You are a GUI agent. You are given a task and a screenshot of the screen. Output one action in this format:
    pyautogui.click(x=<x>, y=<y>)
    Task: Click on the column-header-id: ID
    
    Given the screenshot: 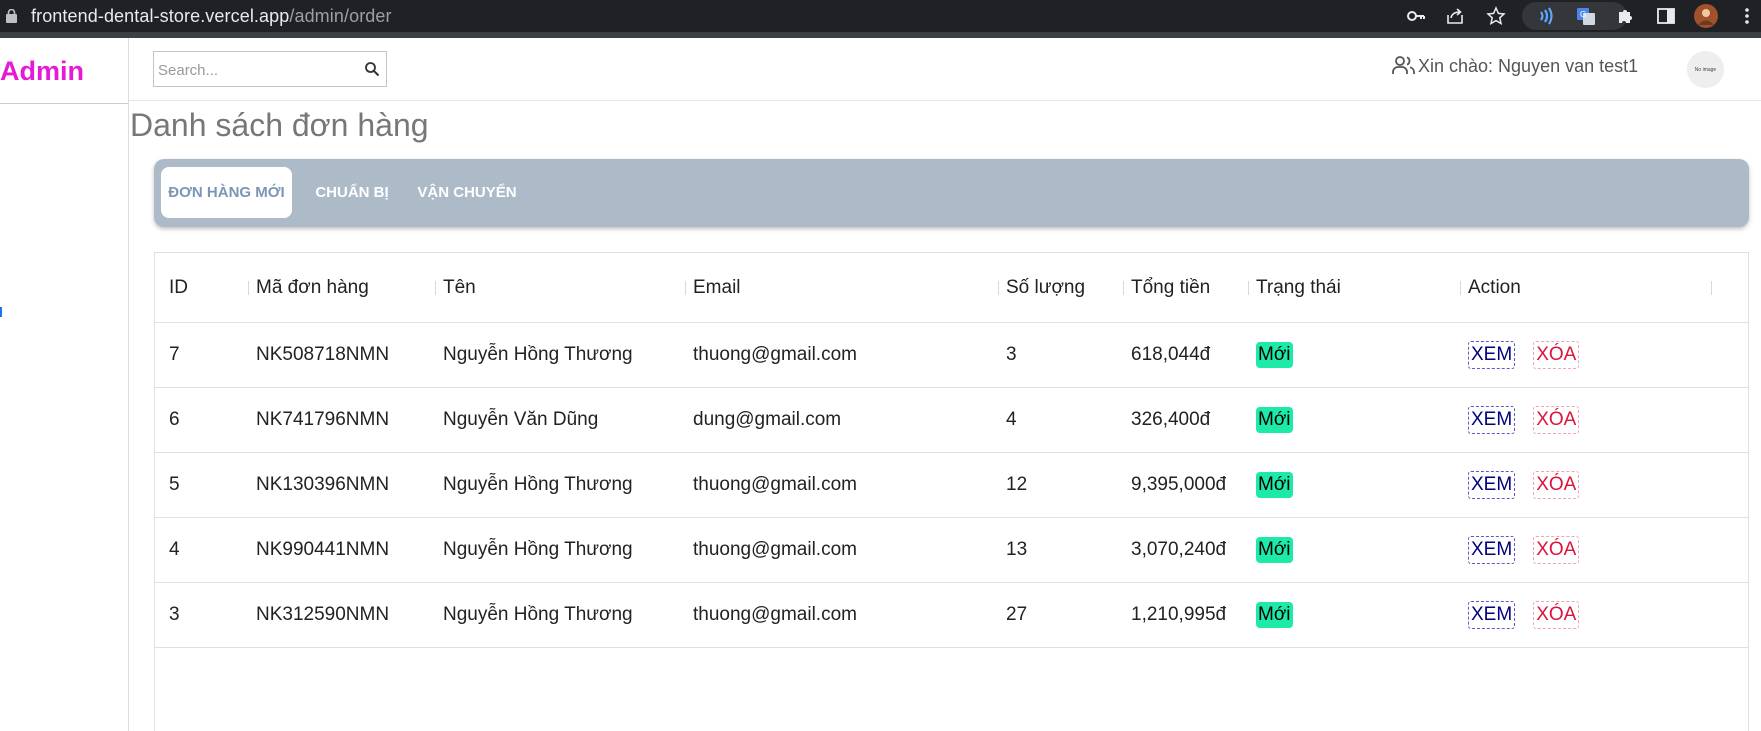 What is the action you would take?
    pyautogui.click(x=178, y=288)
    